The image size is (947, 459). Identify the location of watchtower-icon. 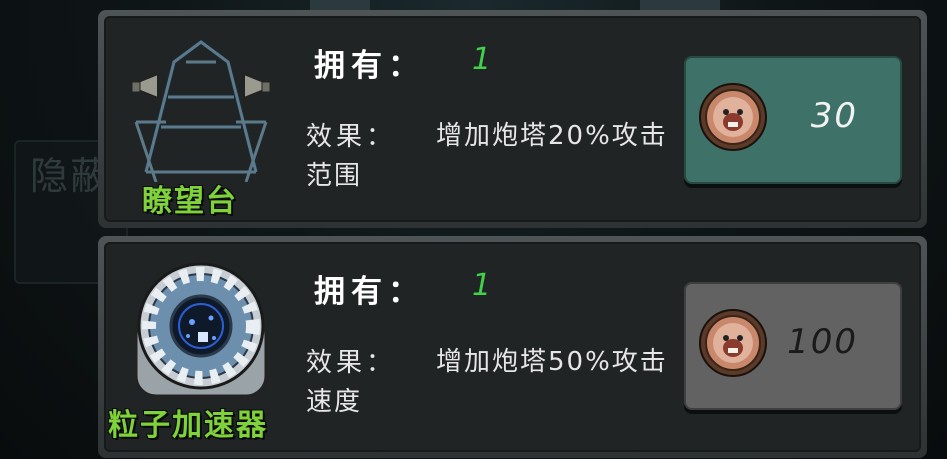
(201, 107).